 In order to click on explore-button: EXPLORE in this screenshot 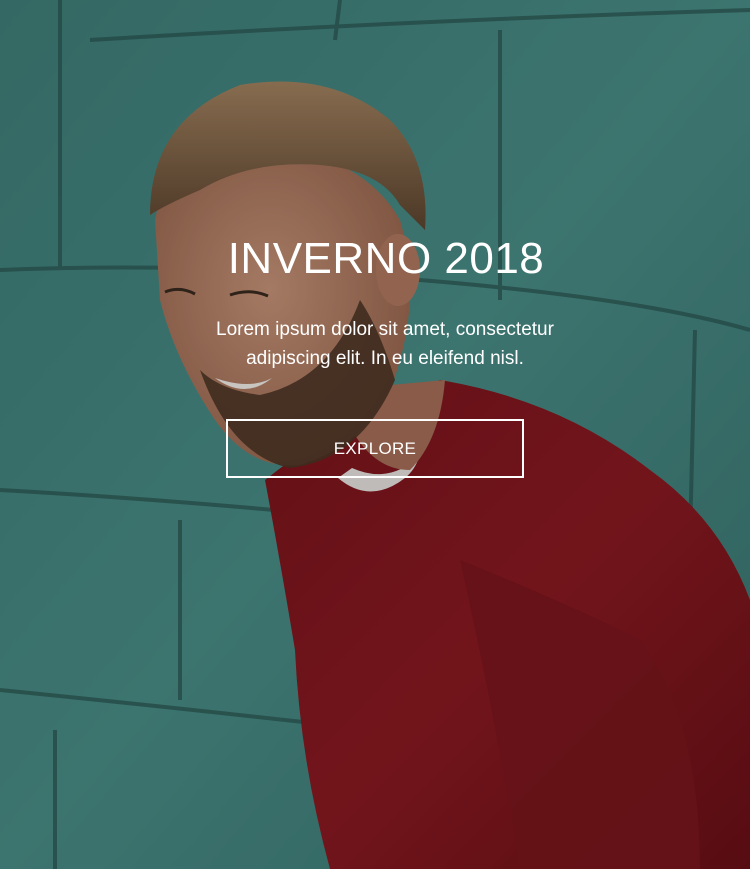, I will do `click(375, 448)`.